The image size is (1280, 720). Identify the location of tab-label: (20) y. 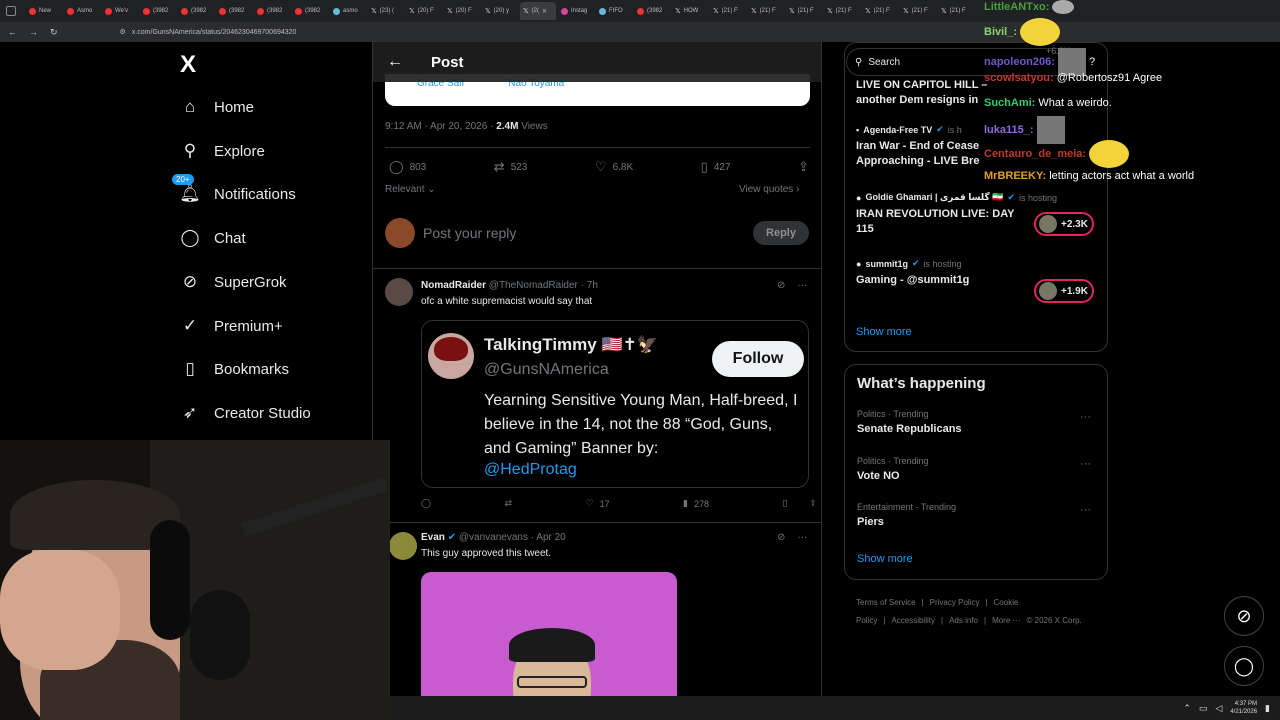
(501, 11).